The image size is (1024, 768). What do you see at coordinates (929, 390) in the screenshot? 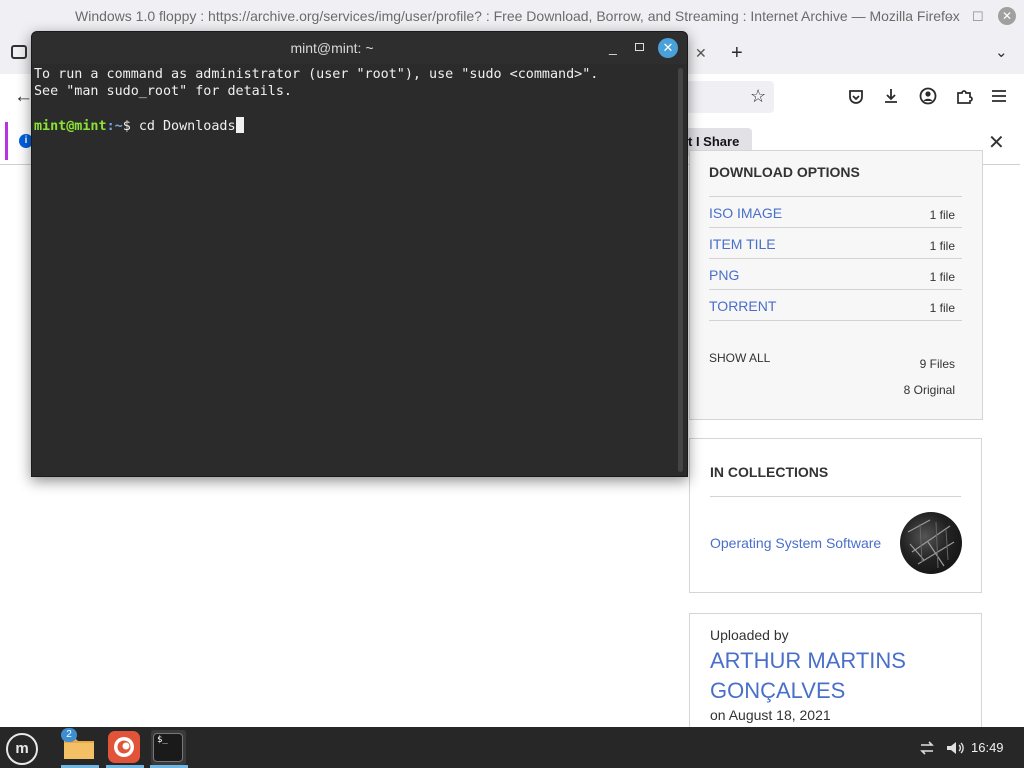
I see `original-total: 8 Original` at bounding box center [929, 390].